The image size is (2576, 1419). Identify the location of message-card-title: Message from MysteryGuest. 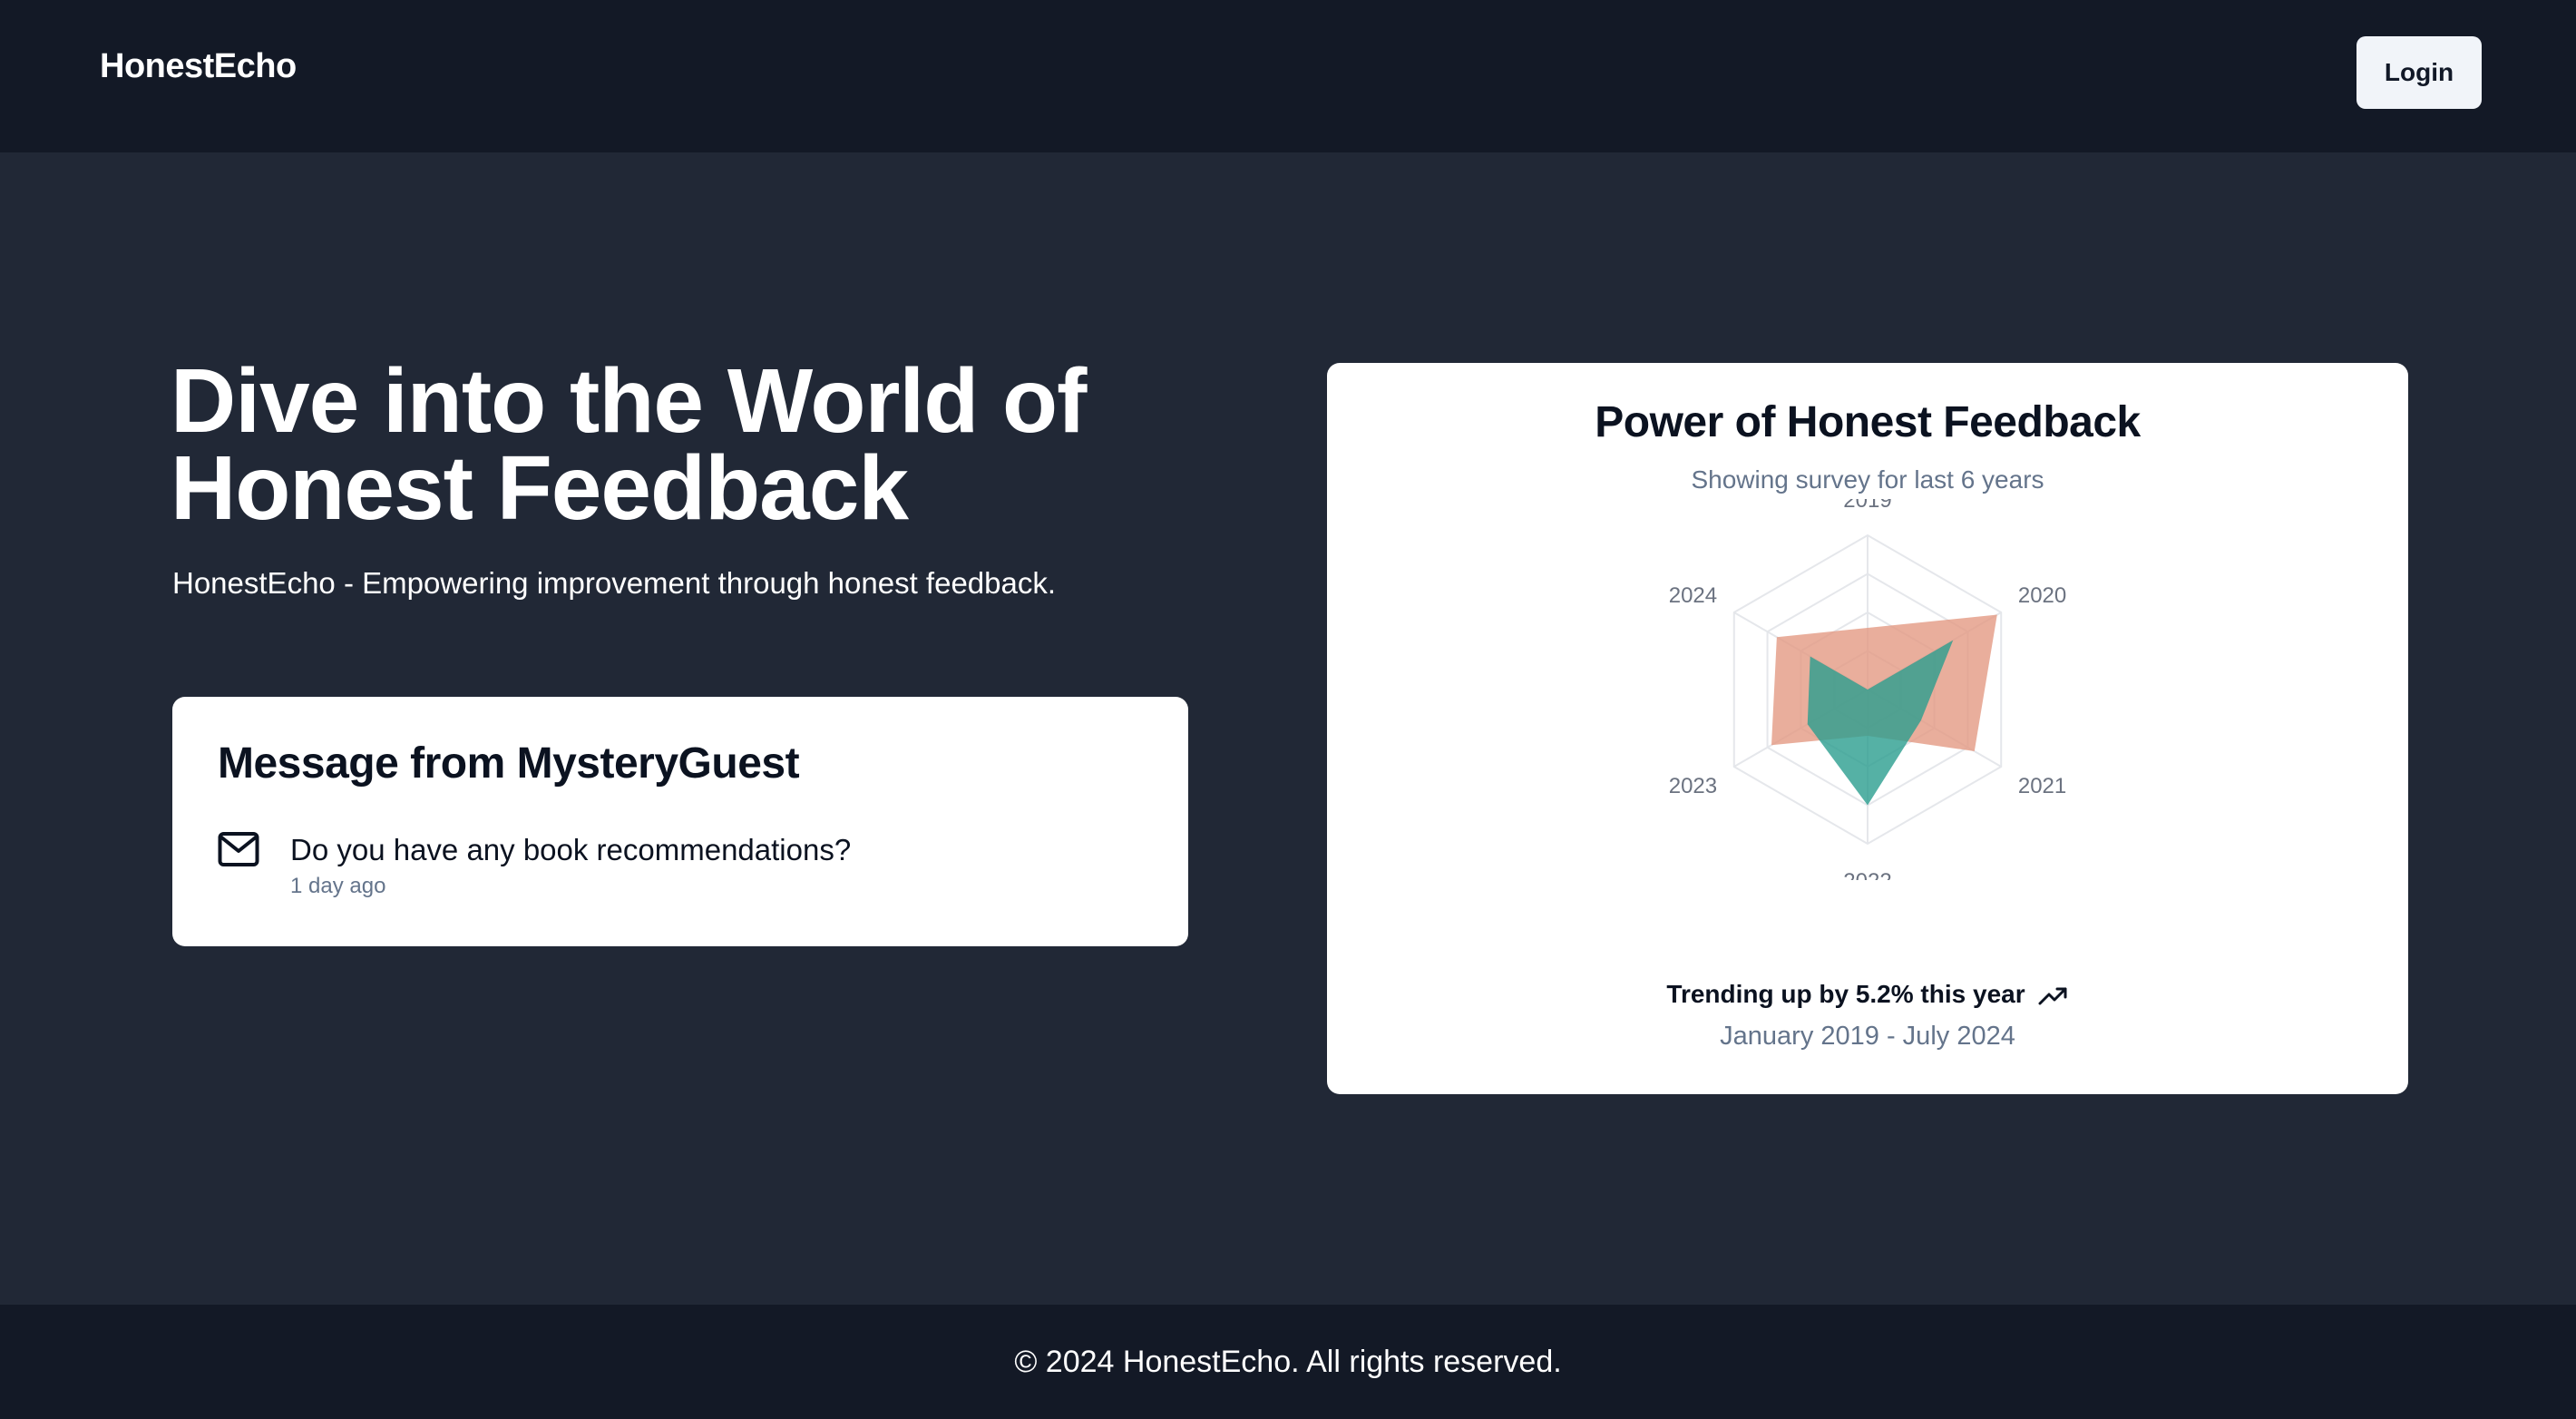
(509, 763).